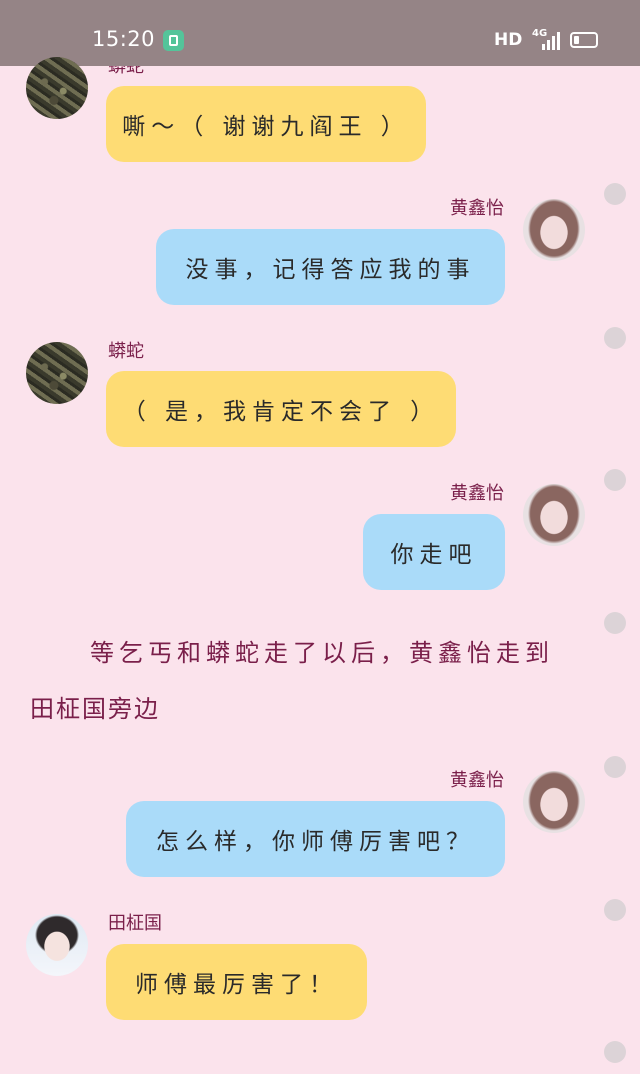 The width and height of the screenshot is (640, 1074). Describe the element at coordinates (322, 653) in the screenshot. I see `narration-line: 等乞丐和蟒蛇走了以后，黄鑫怡走到` at that location.